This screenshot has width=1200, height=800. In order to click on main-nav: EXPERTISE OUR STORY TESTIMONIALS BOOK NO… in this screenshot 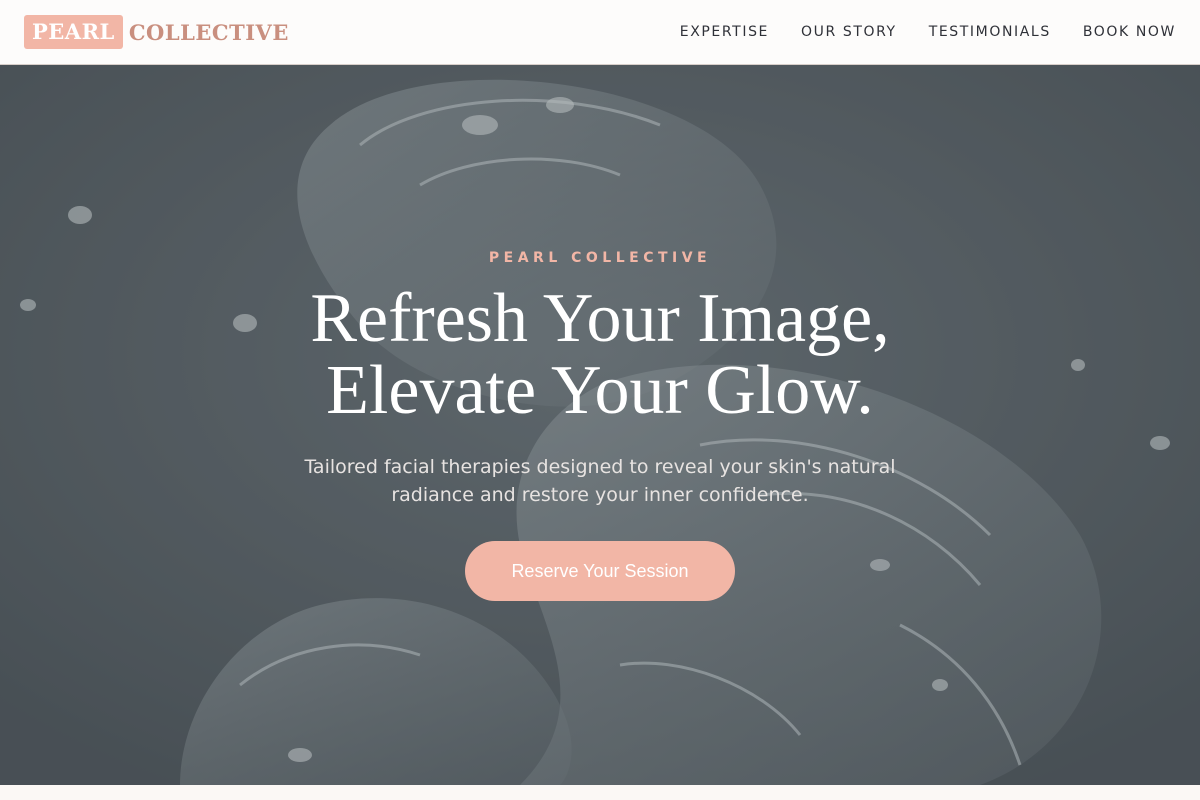, I will do `click(928, 32)`.